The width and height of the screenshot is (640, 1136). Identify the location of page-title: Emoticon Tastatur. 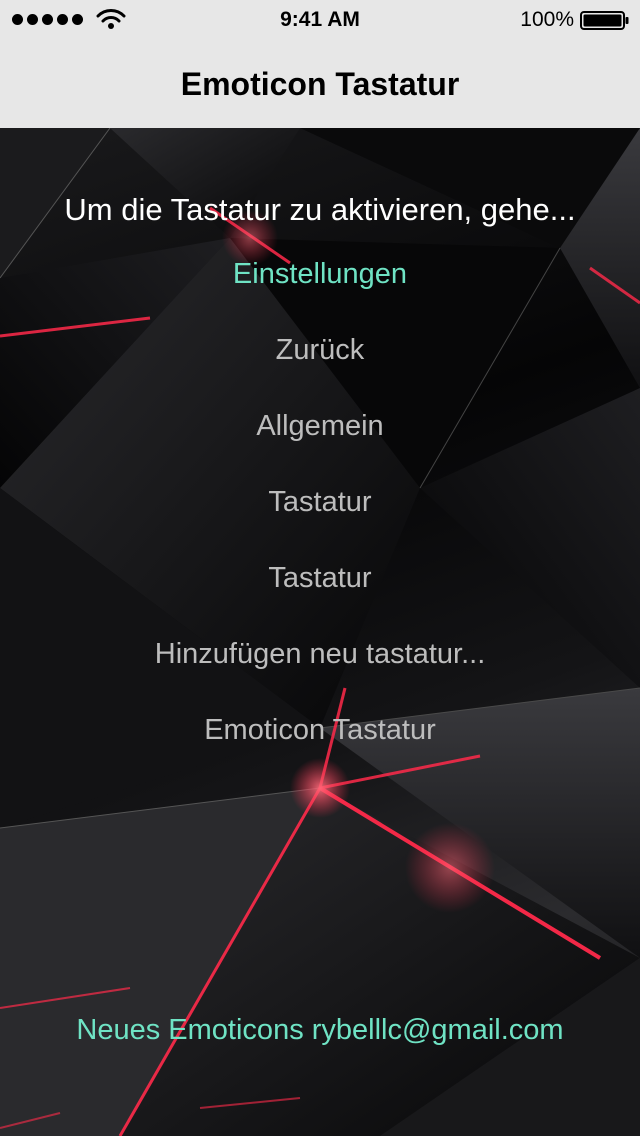
(320, 84).